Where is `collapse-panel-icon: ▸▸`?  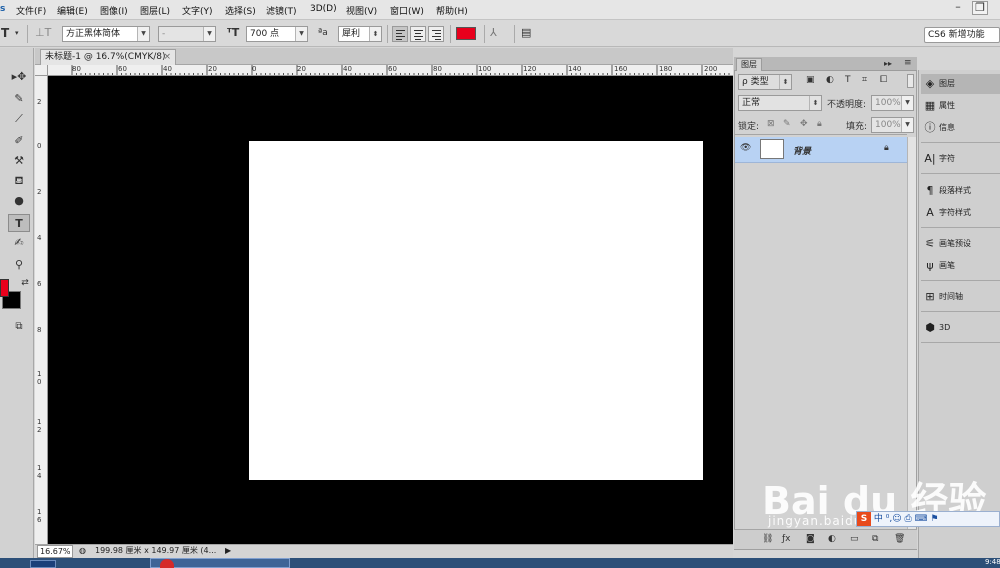
collapse-panel-icon: ▸▸ is located at coordinates (888, 63).